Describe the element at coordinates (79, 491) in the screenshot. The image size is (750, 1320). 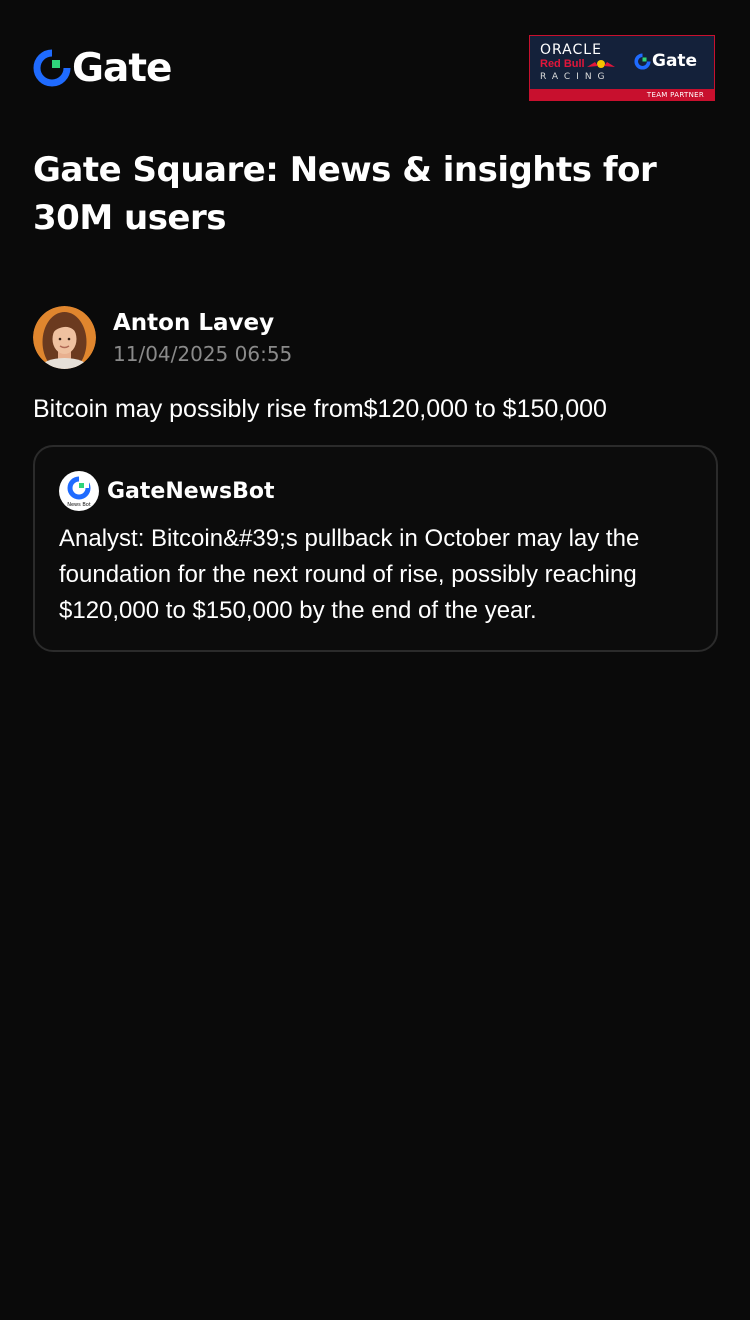
I see `gate-news-bot-icon: News Bot` at that location.